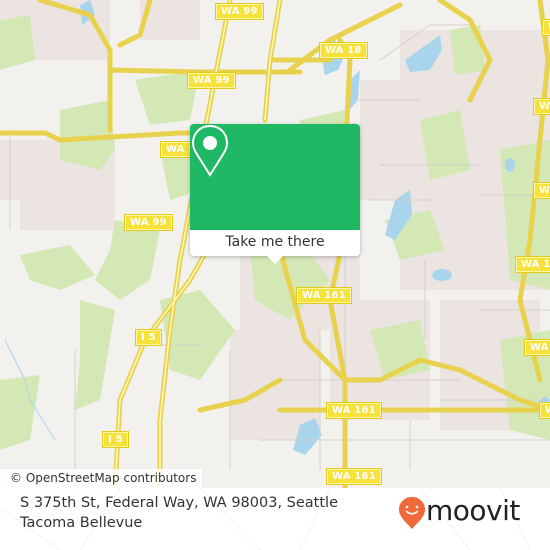 This screenshot has height=550, width=550. I want to click on moovit-wordmark: moovit, so click(473, 510).